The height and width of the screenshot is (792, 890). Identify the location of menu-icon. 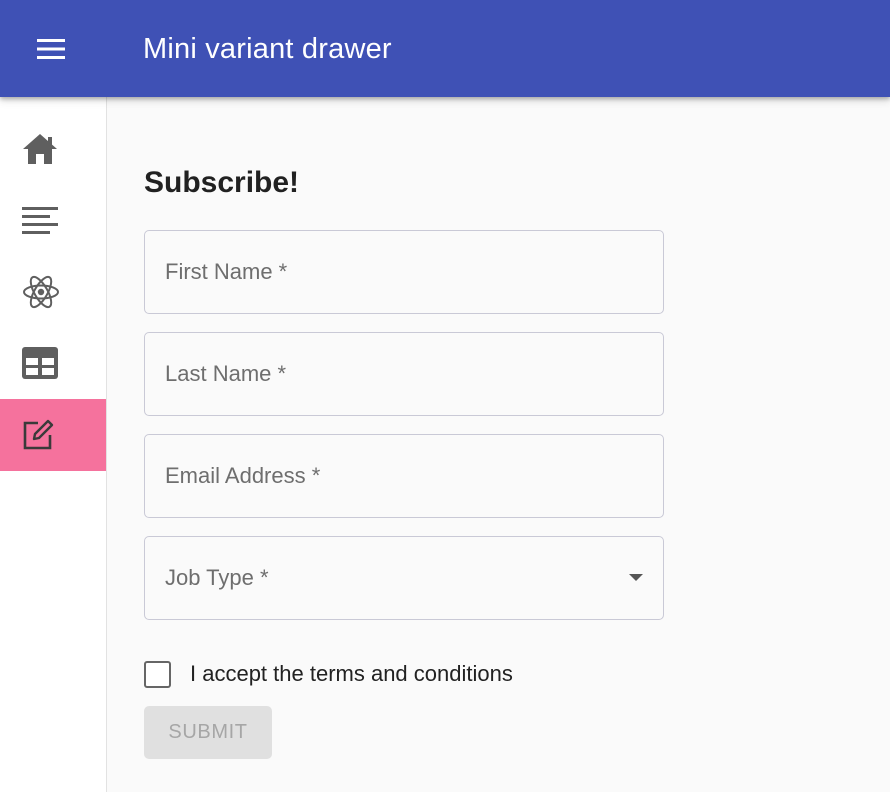
(51, 49).